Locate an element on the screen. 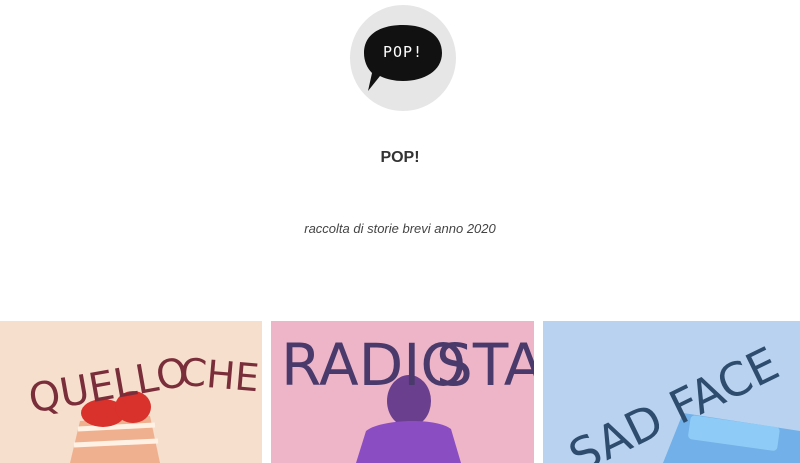 Image resolution: width=800 pixels, height=463 pixels. avatar: POP! is located at coordinates (403, 58).